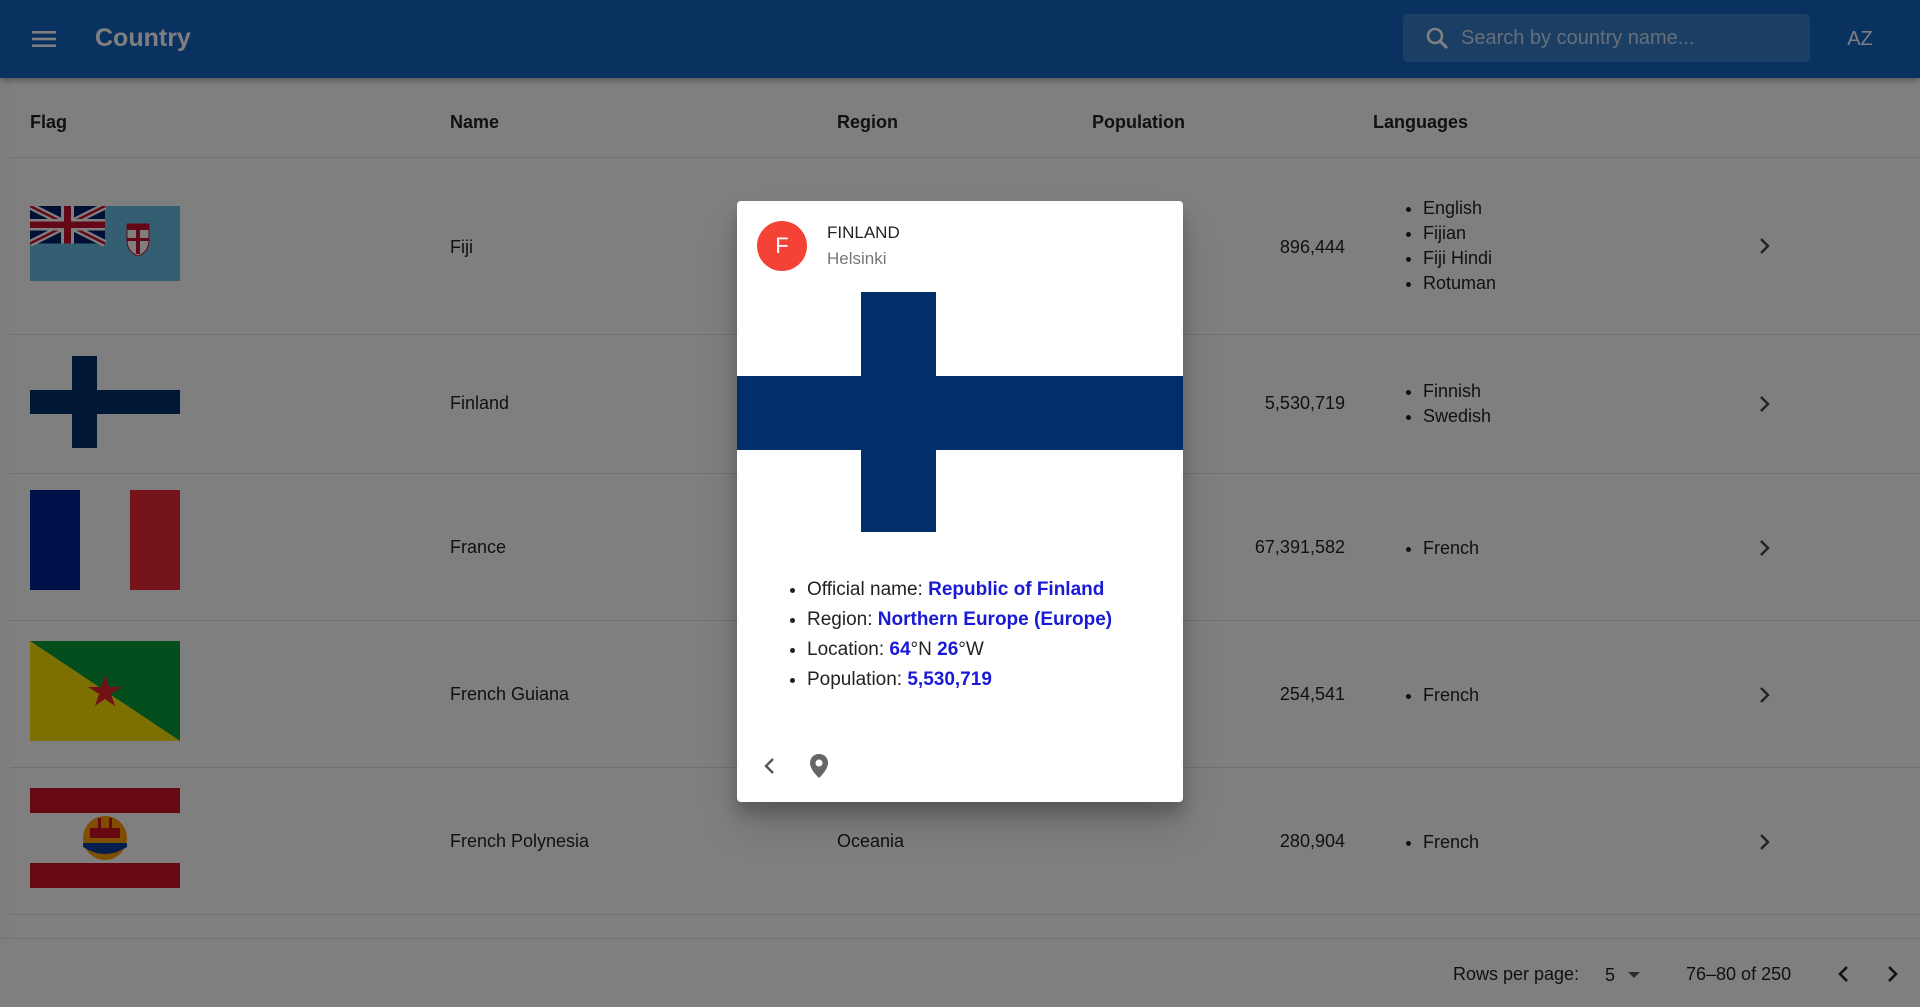 The height and width of the screenshot is (1007, 1920). Describe the element at coordinates (971, 649) in the screenshot. I see `longitude-suffix: °W` at that location.